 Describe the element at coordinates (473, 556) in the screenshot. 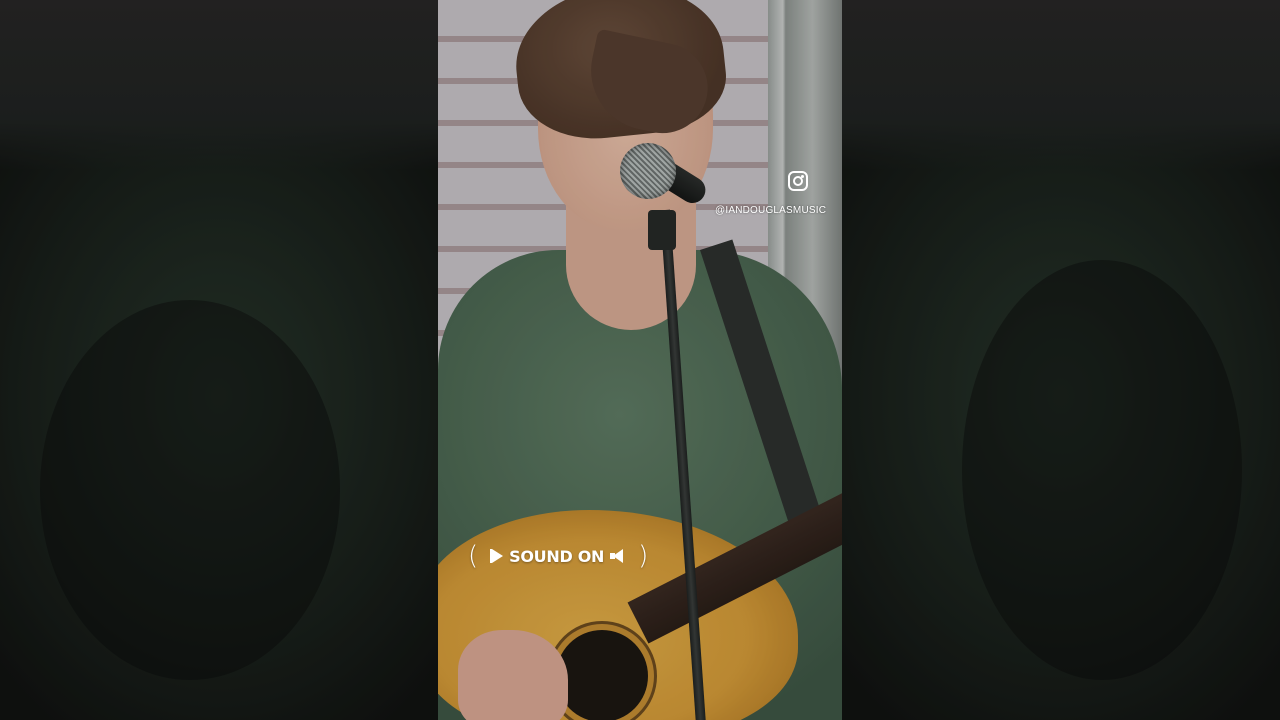

I see `left-paren-glyph: (` at that location.